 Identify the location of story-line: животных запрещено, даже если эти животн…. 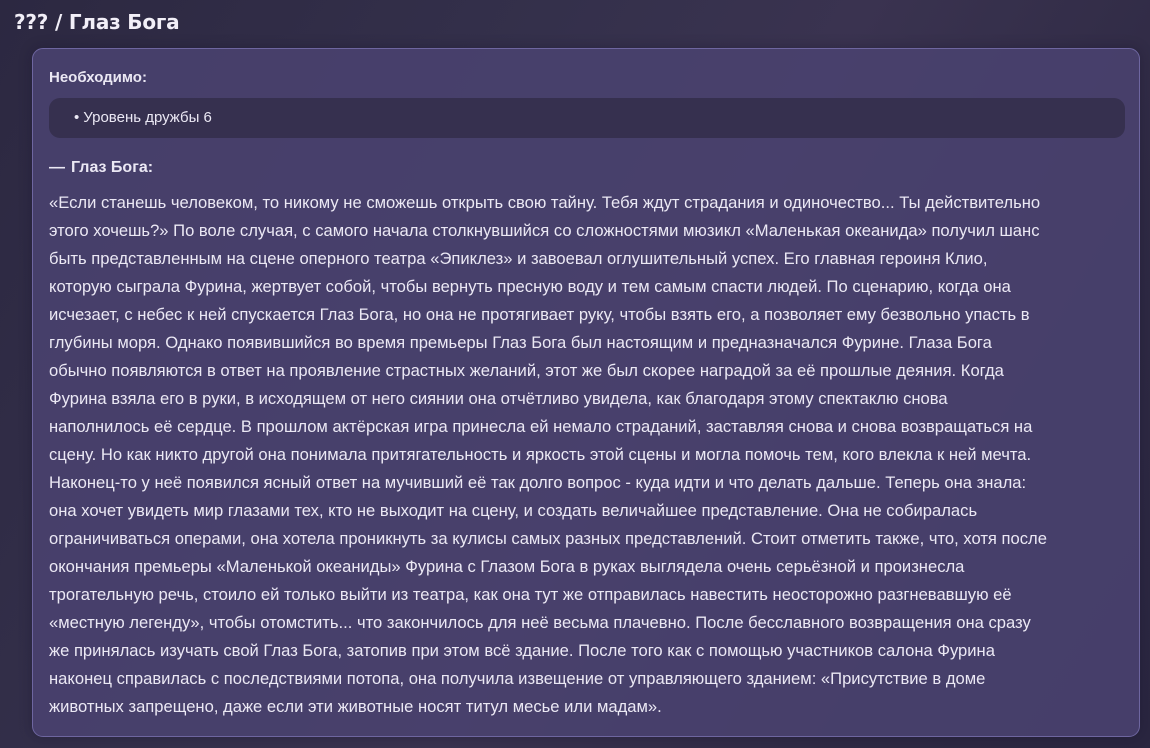
(355, 706).